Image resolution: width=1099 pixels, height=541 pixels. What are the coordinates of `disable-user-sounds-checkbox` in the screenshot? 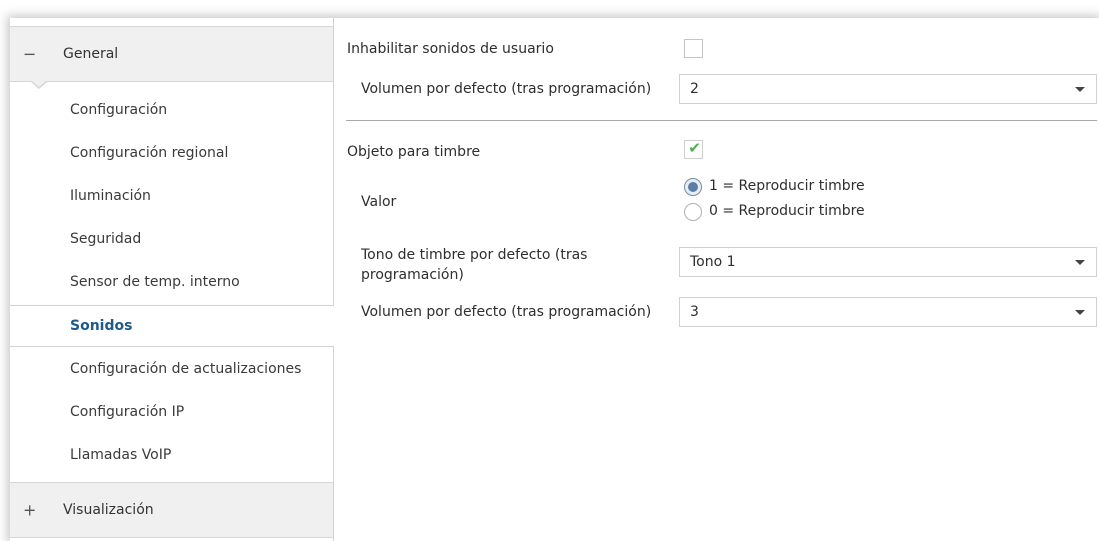 It's located at (693, 48).